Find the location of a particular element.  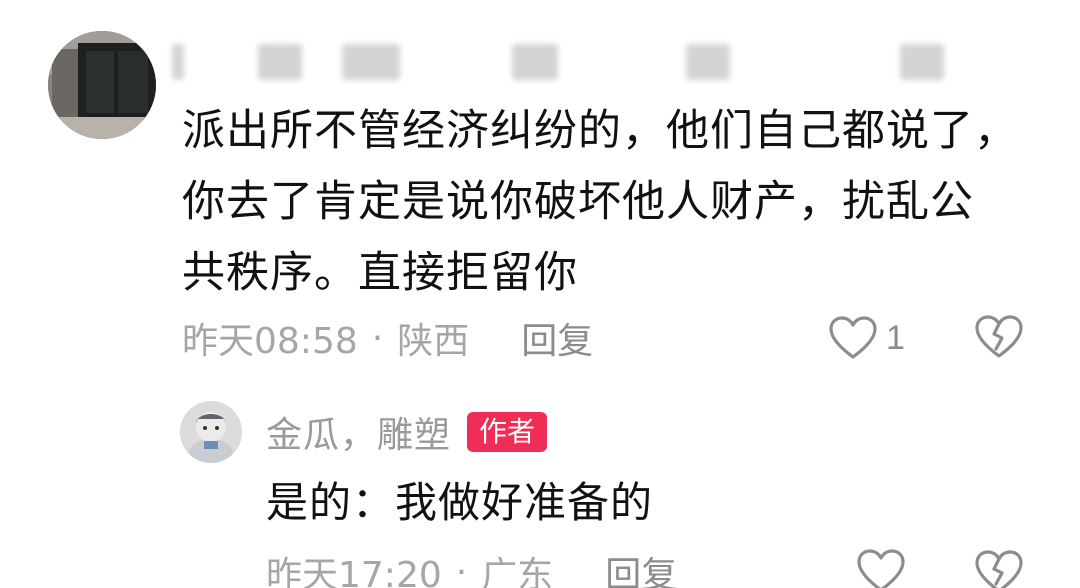

reply-dislike-button is located at coordinates (999, 568).